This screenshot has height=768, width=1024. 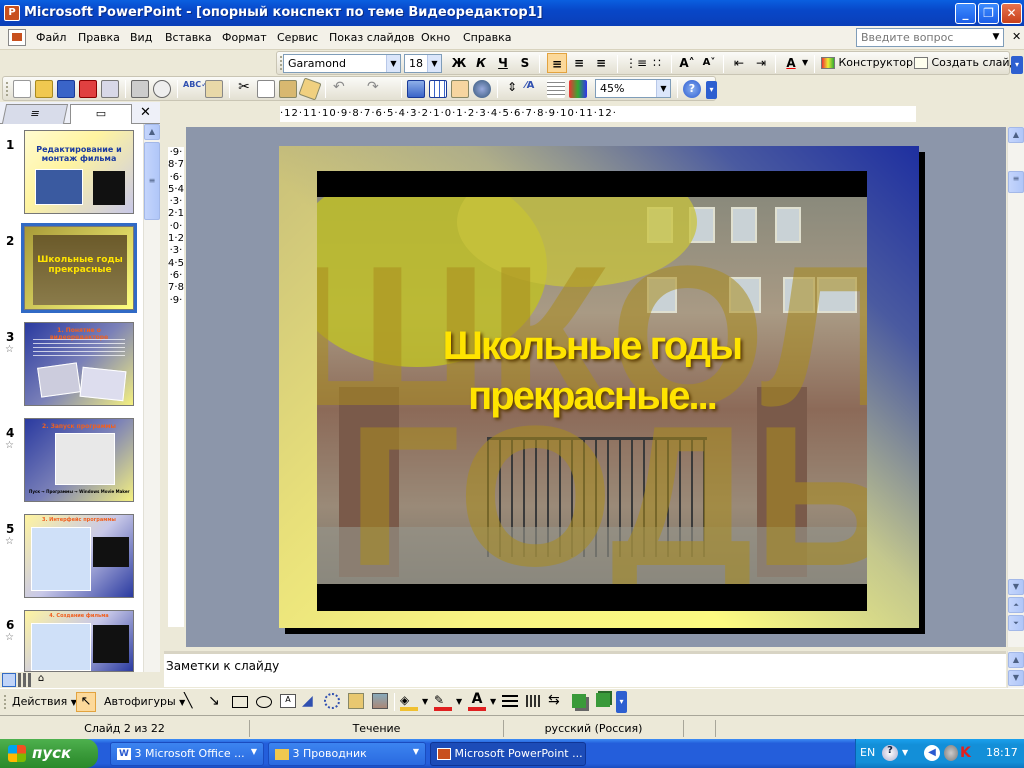 What do you see at coordinates (481, 63) in the screenshot?
I see `italic-button: К` at bounding box center [481, 63].